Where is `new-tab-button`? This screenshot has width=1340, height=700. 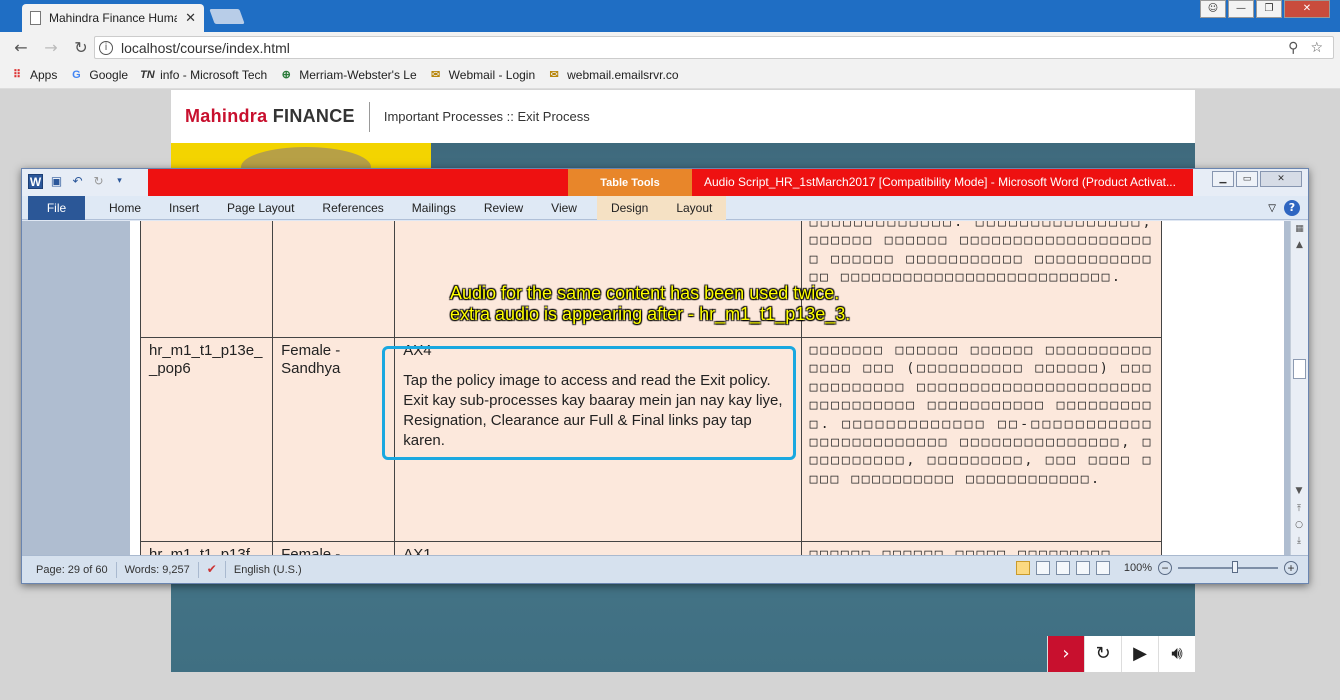 new-tab-button is located at coordinates (227, 16).